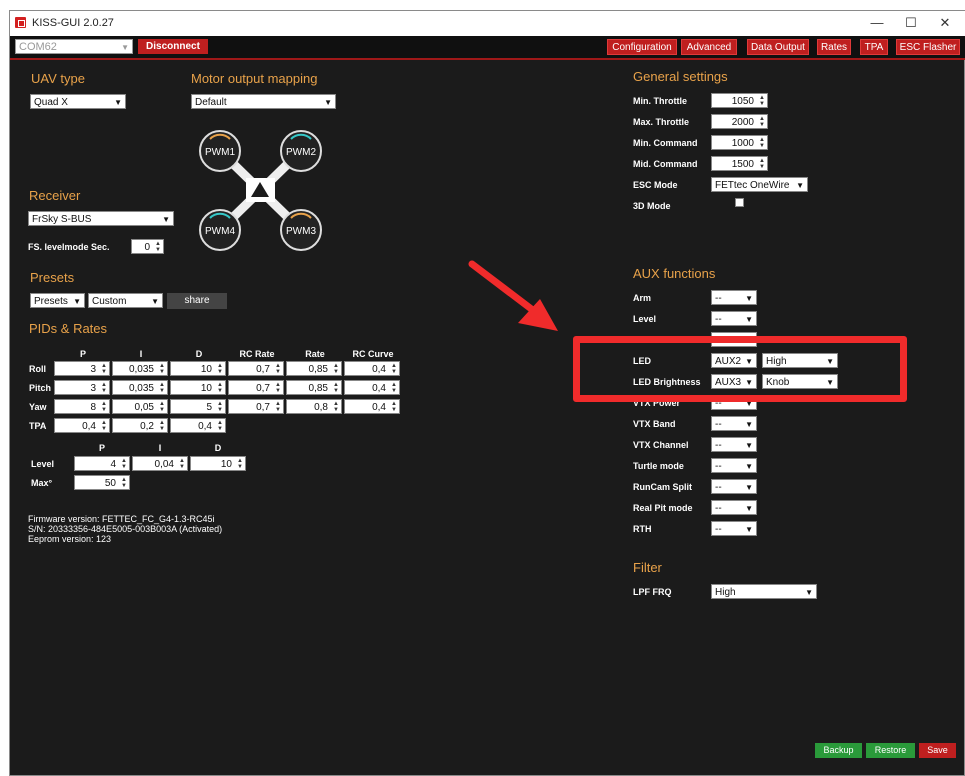 Image resolution: width=965 pixels, height=776 pixels. What do you see at coordinates (57, 300) in the screenshot?
I see `presets-select: Presets ▼` at bounding box center [57, 300].